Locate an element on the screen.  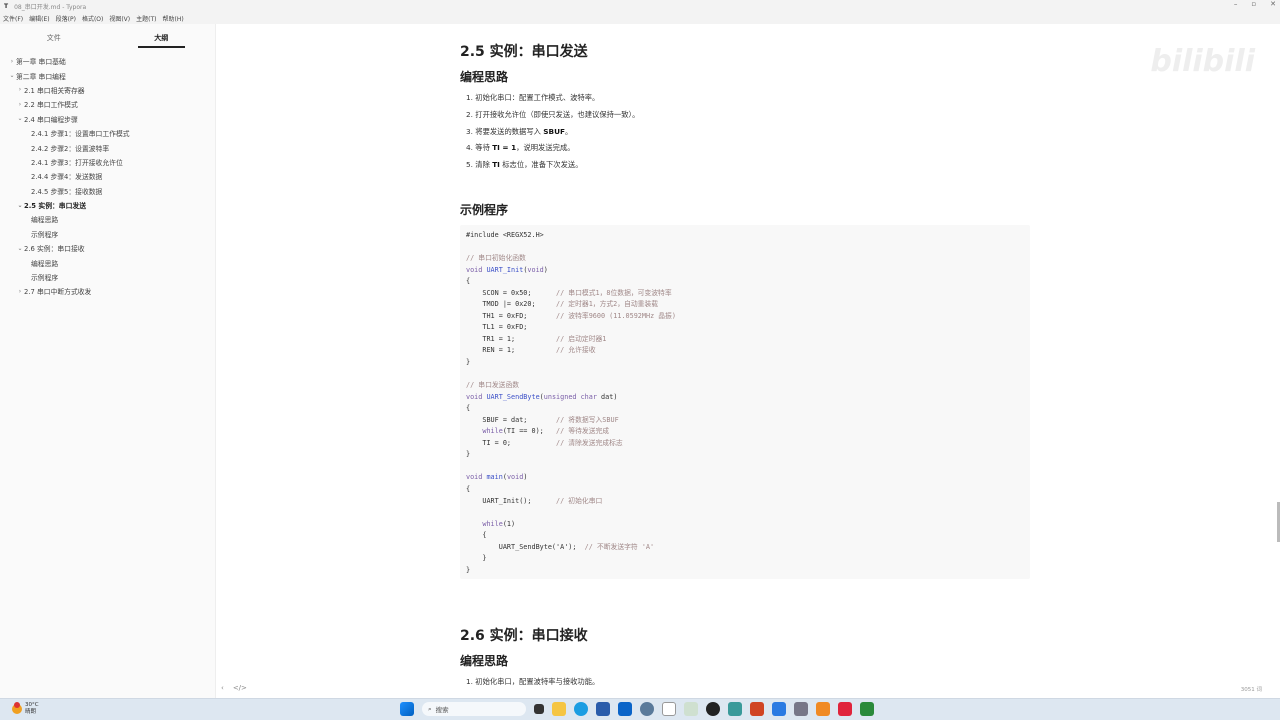
outline-item-label: 2.4.4 步骤4：发送数据 is located at coordinates (67, 177).